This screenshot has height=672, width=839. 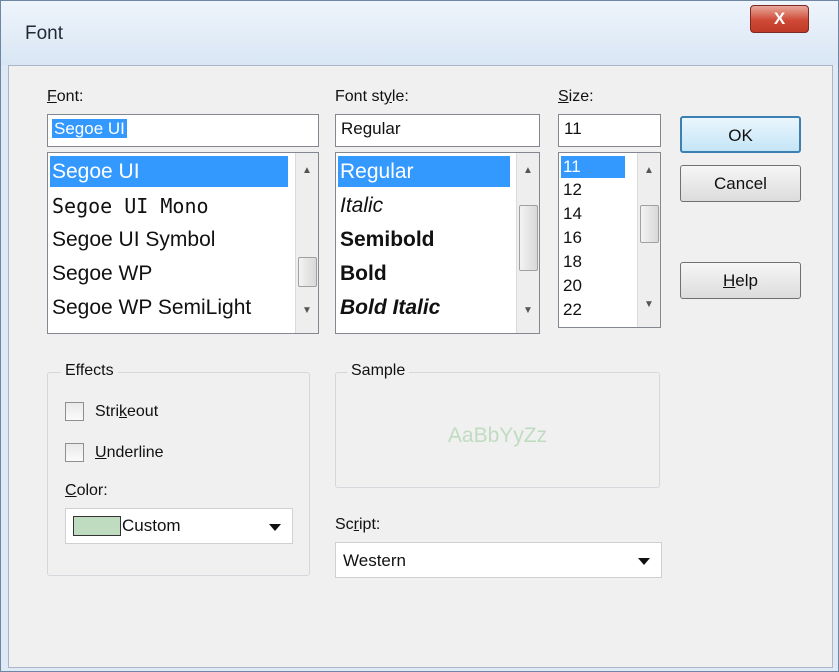 I want to click on font-label-rest: ont:, so click(x=70, y=96).